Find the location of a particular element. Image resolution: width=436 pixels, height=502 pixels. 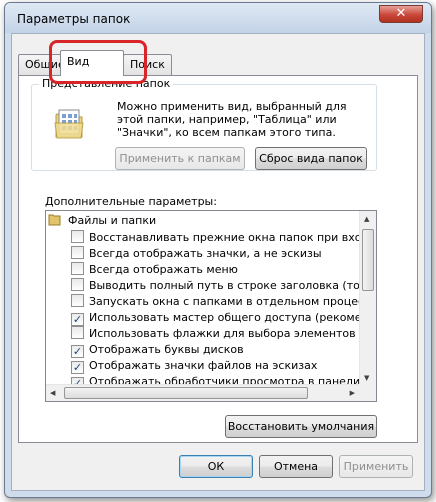

vertical-scroll-thumb is located at coordinates (368, 260).